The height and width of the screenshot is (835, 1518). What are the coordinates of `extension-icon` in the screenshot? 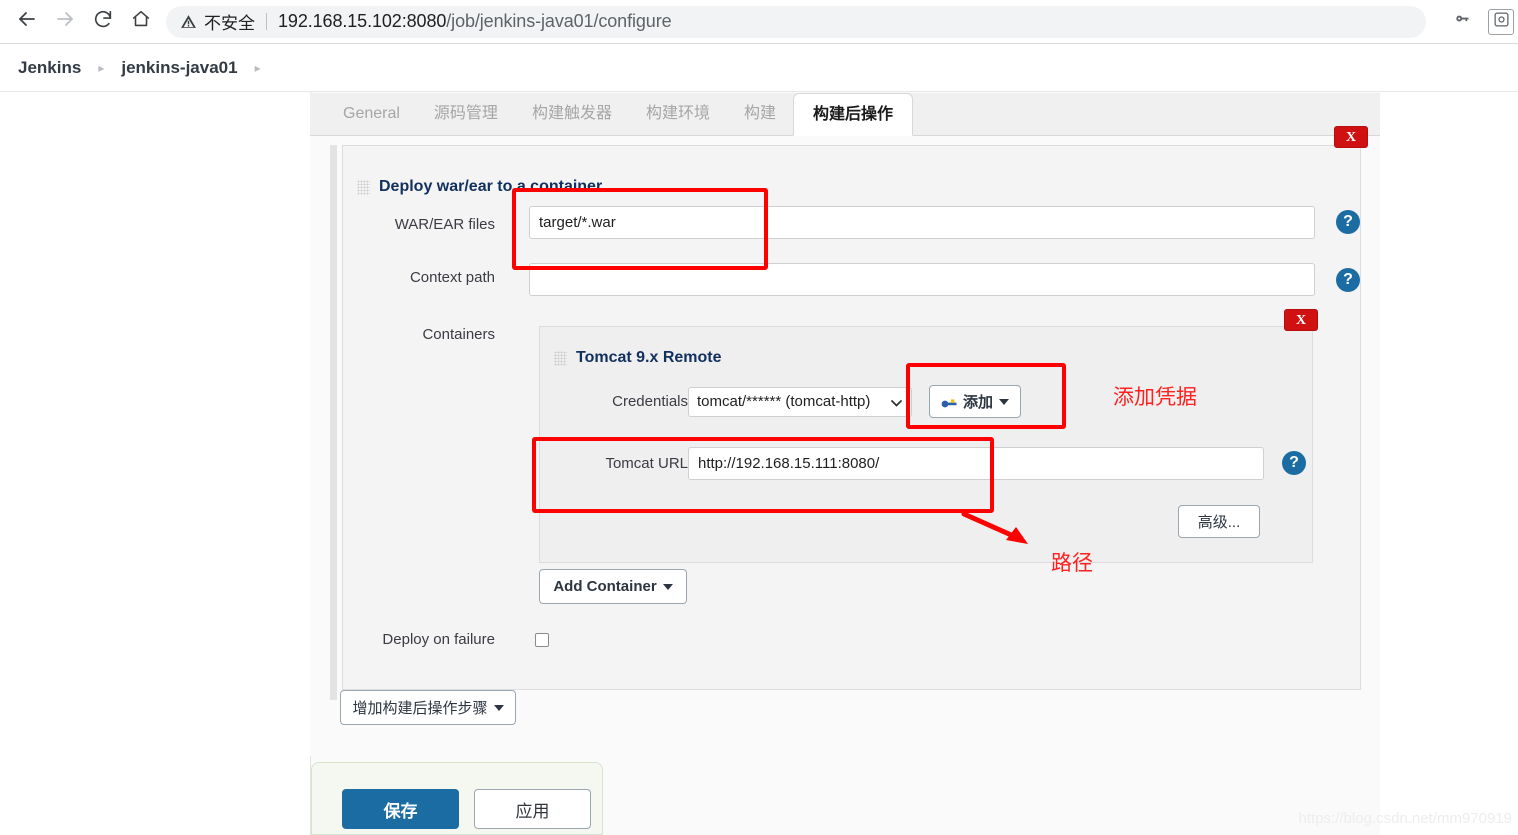 It's located at (1501, 22).